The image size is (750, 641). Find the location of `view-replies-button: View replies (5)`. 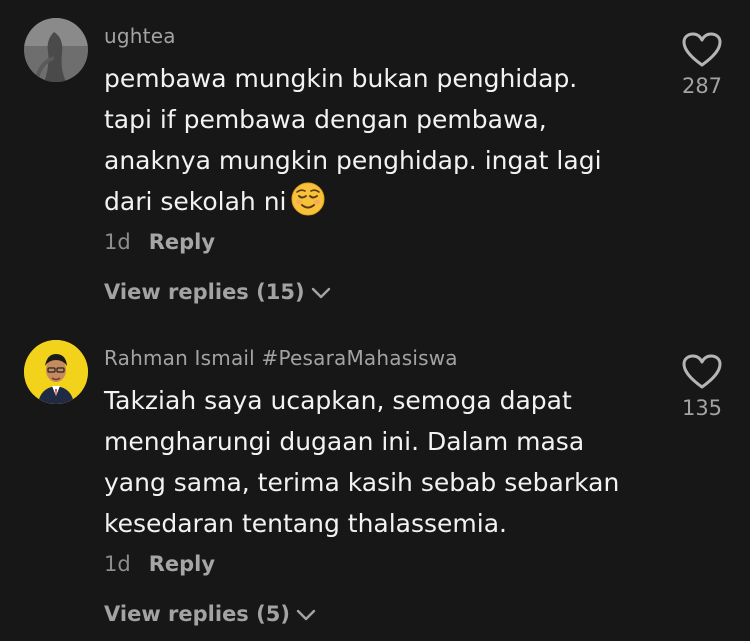

view-replies-button: View replies (5) is located at coordinates (210, 614).